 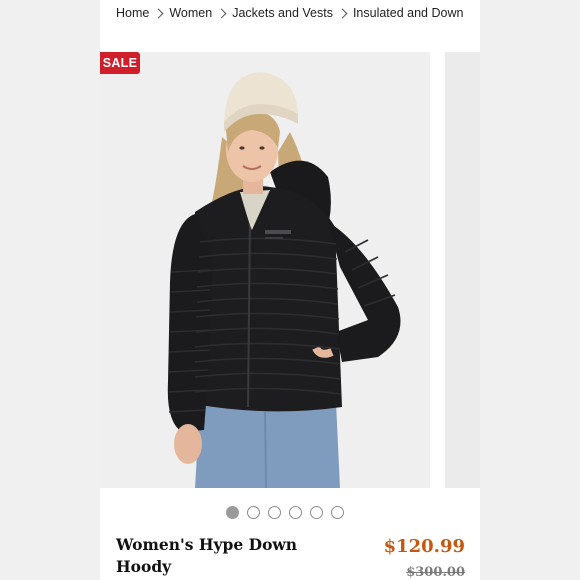 What do you see at coordinates (120, 63) in the screenshot?
I see `sale-badge: SALE` at bounding box center [120, 63].